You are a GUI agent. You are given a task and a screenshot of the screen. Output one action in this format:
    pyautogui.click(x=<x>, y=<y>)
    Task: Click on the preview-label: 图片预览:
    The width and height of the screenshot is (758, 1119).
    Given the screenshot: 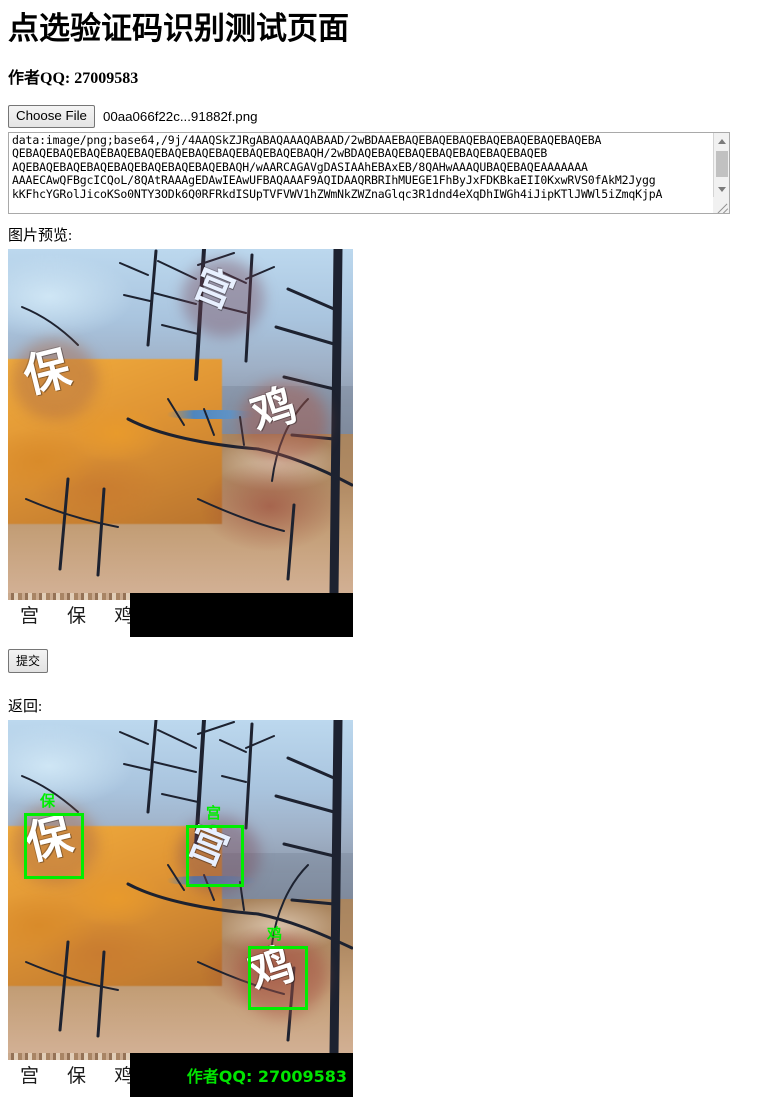 What is the action you would take?
    pyautogui.click(x=40, y=235)
    